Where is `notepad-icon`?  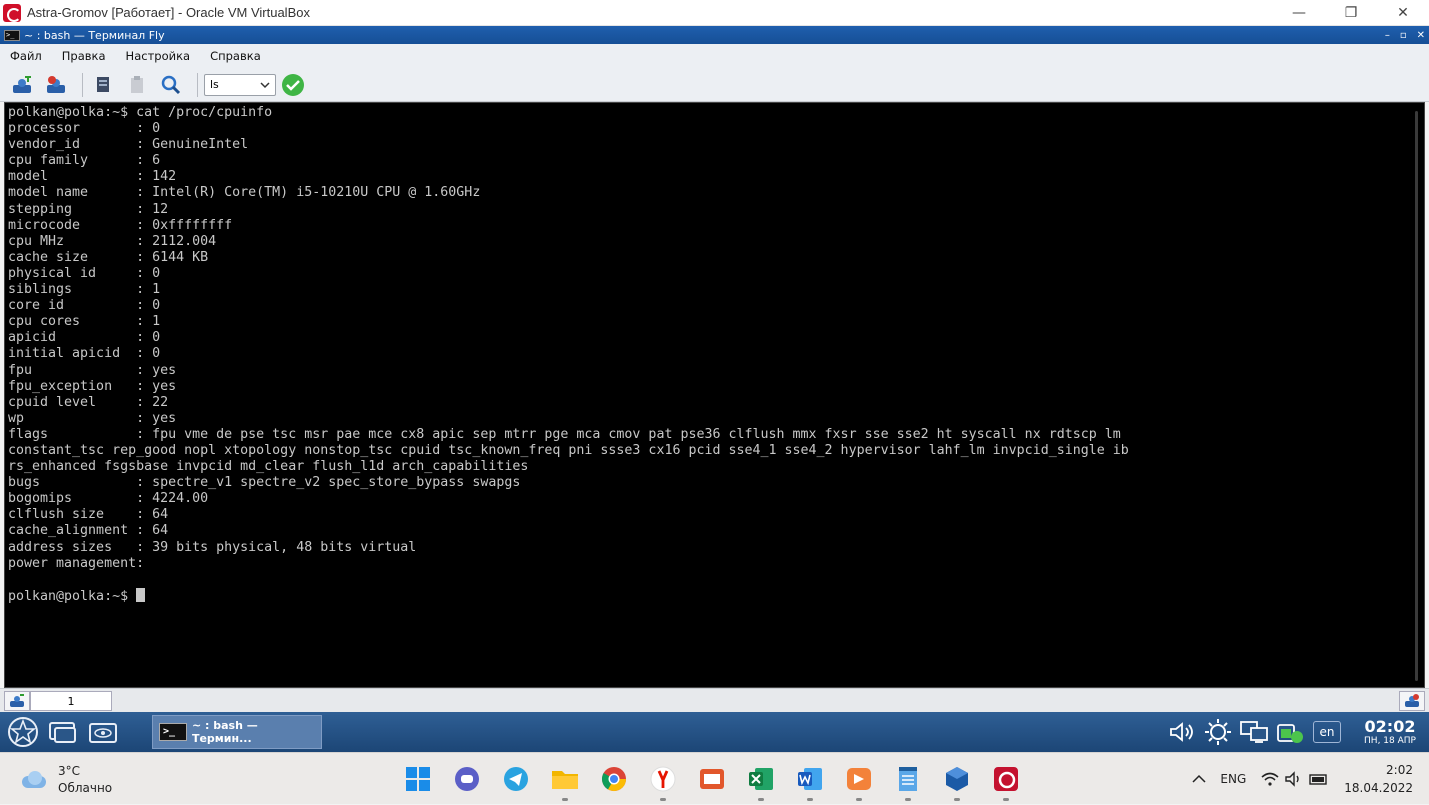 notepad-icon is located at coordinates (908, 779).